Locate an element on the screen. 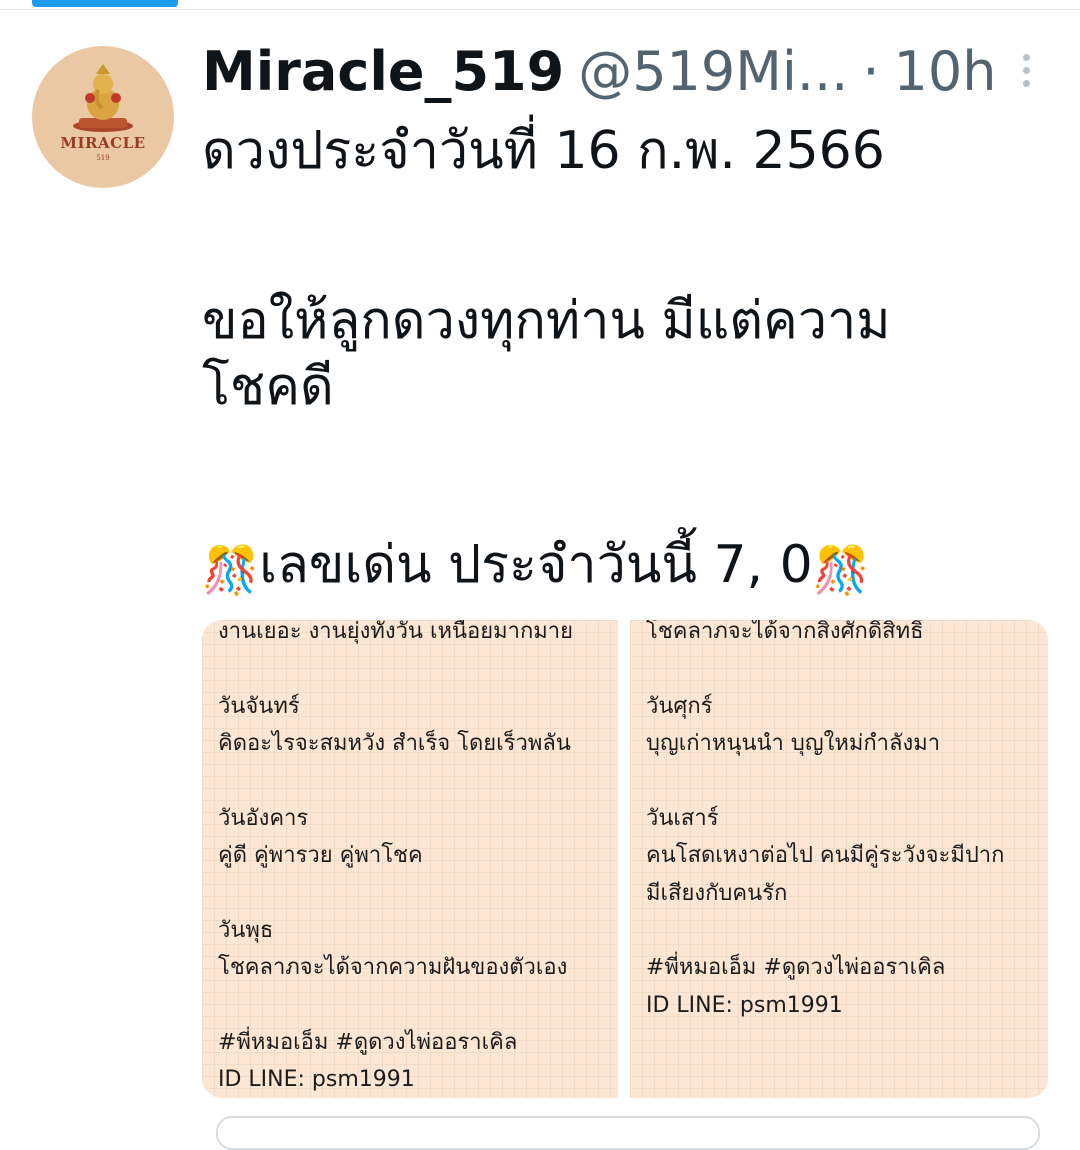 This screenshot has width=1080, height=1150. image-day-label: วันจันทร์ is located at coordinates (259, 706).